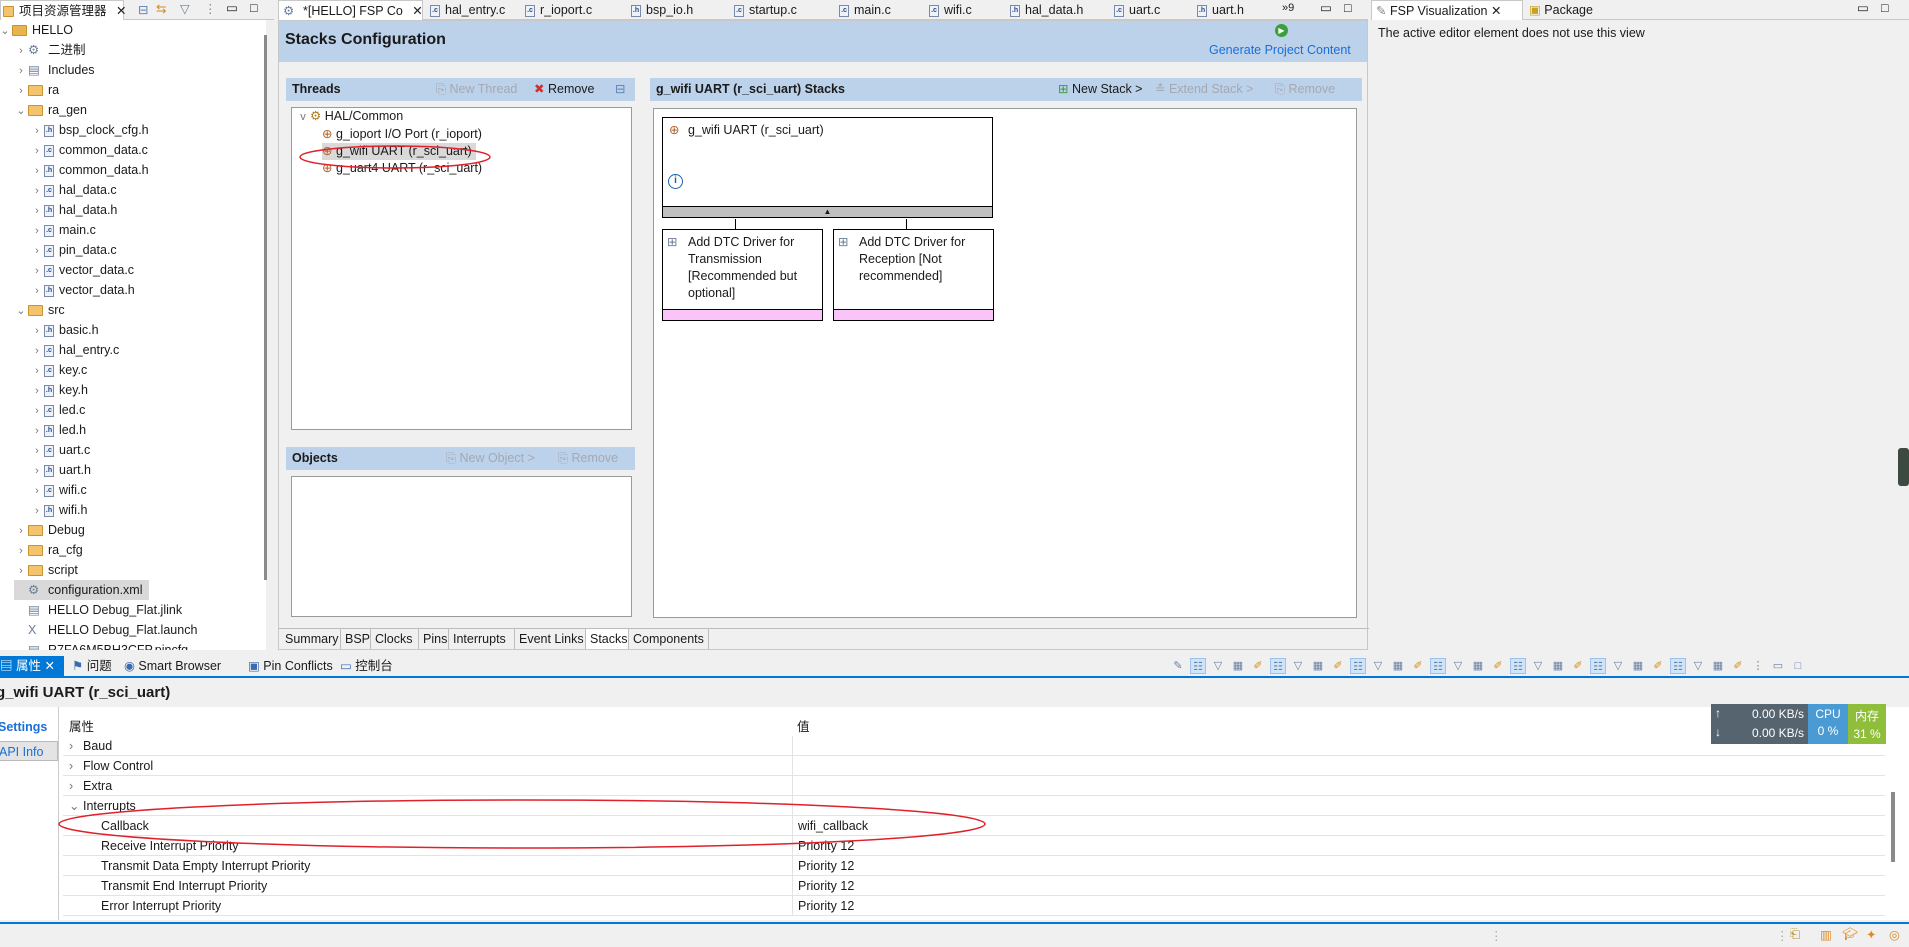 This screenshot has height=947, width=1909. I want to click on wand-icon: ✦, so click(1871, 934).